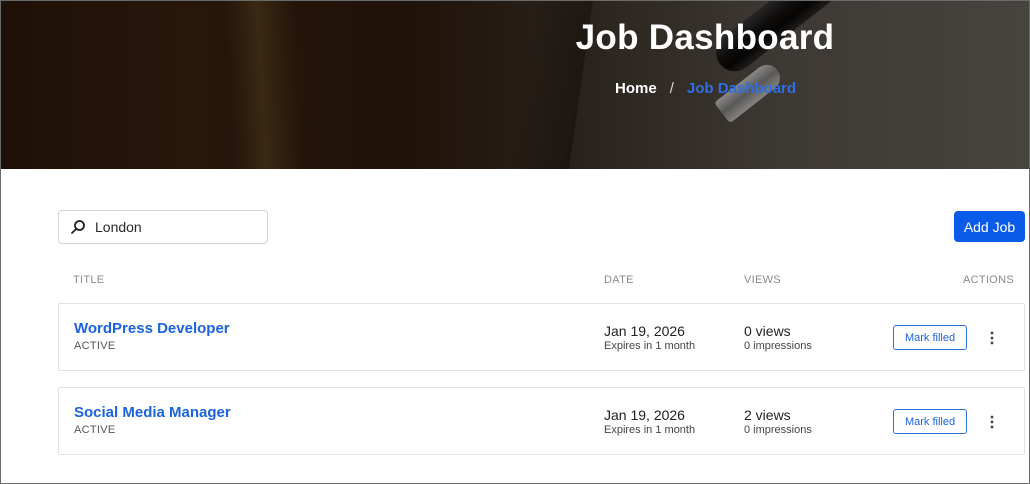  Describe the element at coordinates (89, 280) in the screenshot. I see `column-header-title: TITLE` at that location.